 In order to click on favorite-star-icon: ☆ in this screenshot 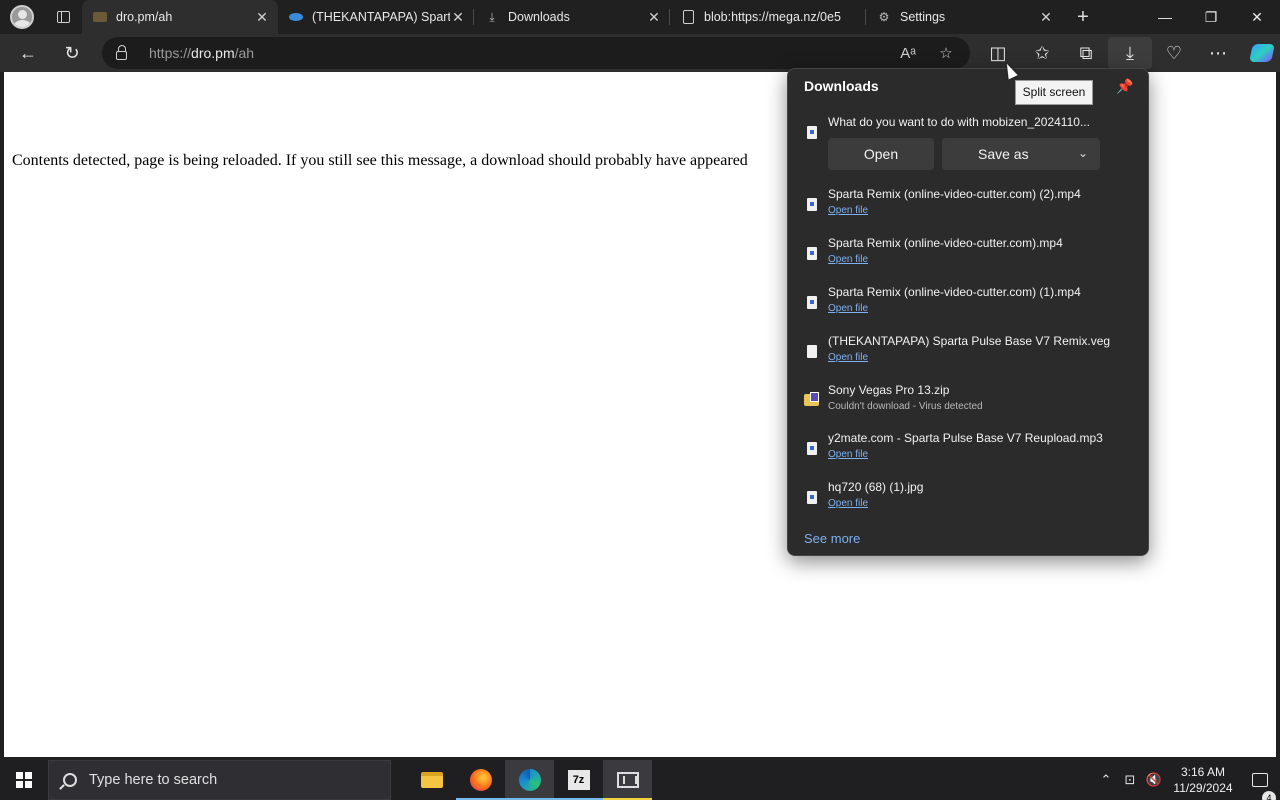, I will do `click(946, 53)`.